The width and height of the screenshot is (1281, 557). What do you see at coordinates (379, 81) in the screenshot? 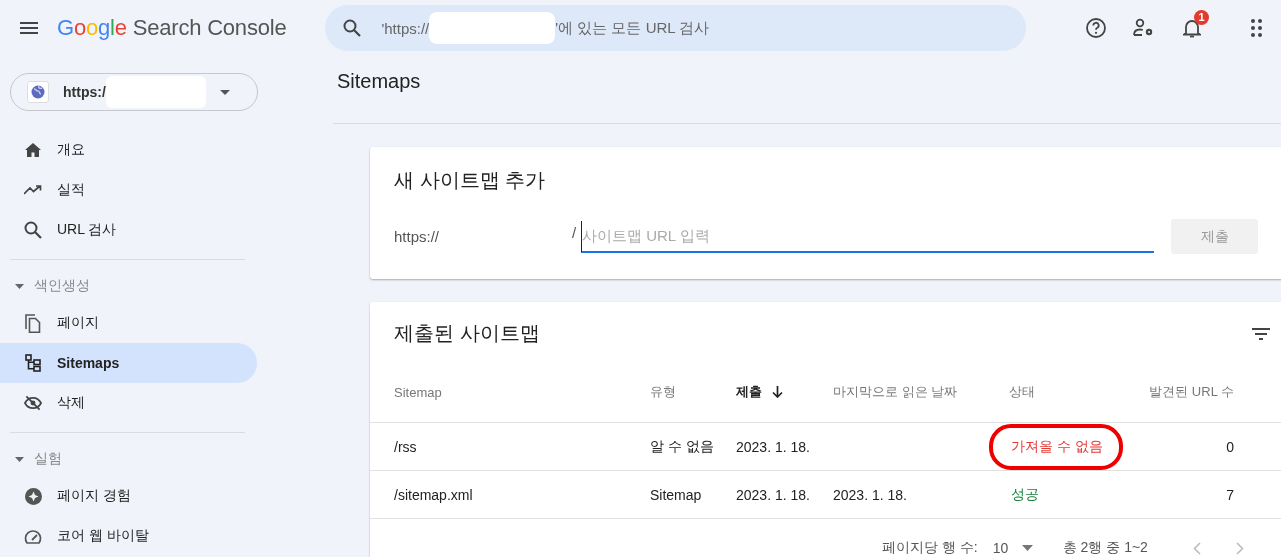
I see `page-title: Sitemaps` at bounding box center [379, 81].